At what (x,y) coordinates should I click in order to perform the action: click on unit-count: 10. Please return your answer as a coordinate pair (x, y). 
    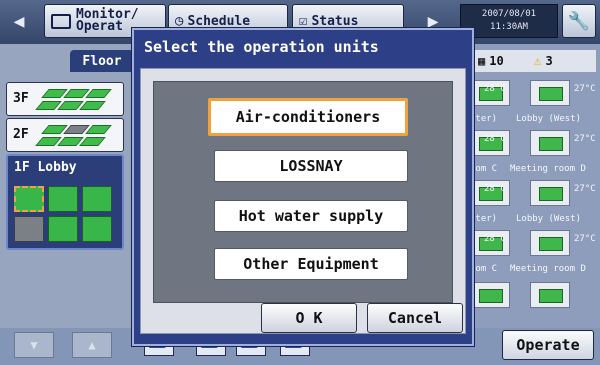
    Looking at the image, I should click on (496, 61).